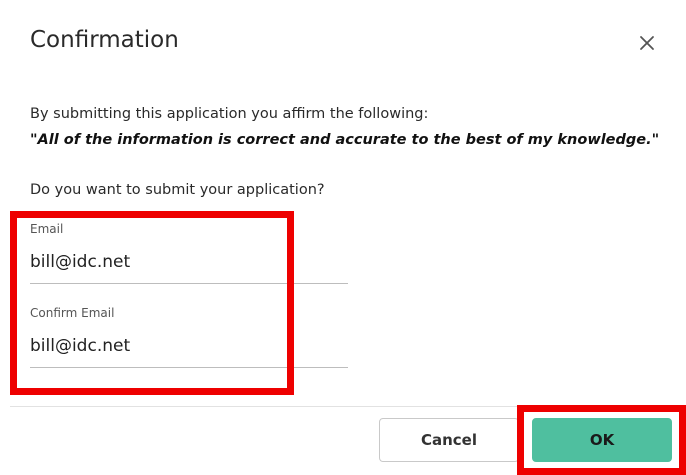  What do you see at coordinates (449, 440) in the screenshot?
I see `cancel-button: Cancel` at bounding box center [449, 440].